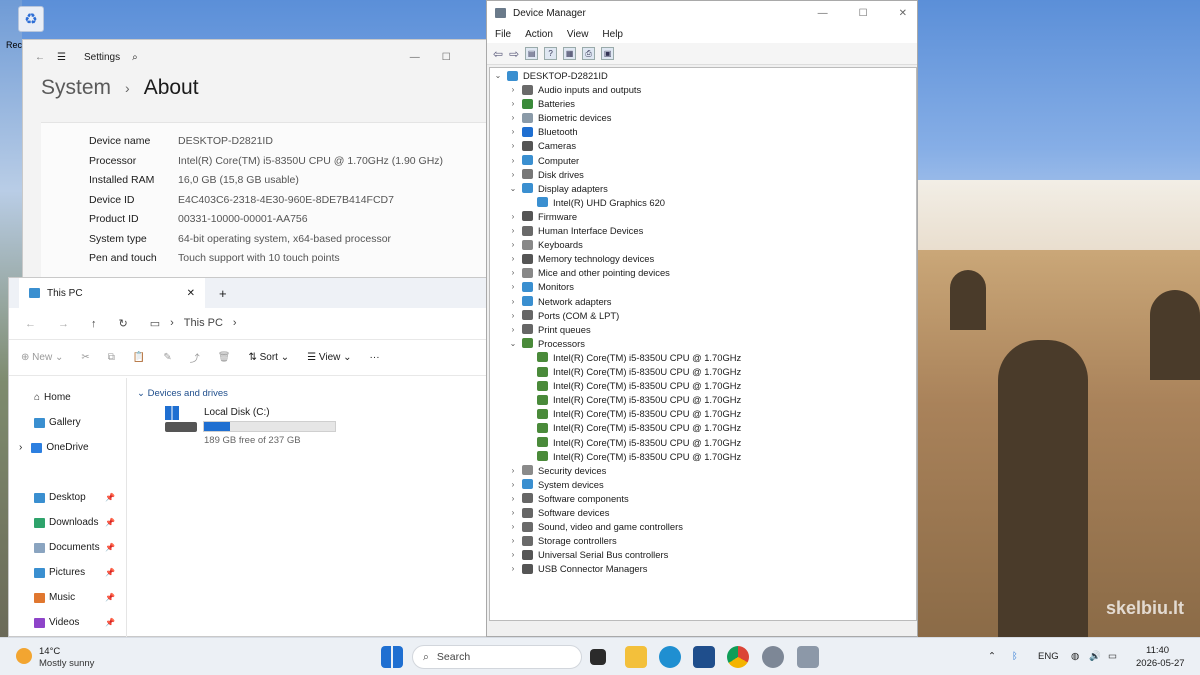  I want to click on device-category: › USB Connector Managers, so click(578, 568).